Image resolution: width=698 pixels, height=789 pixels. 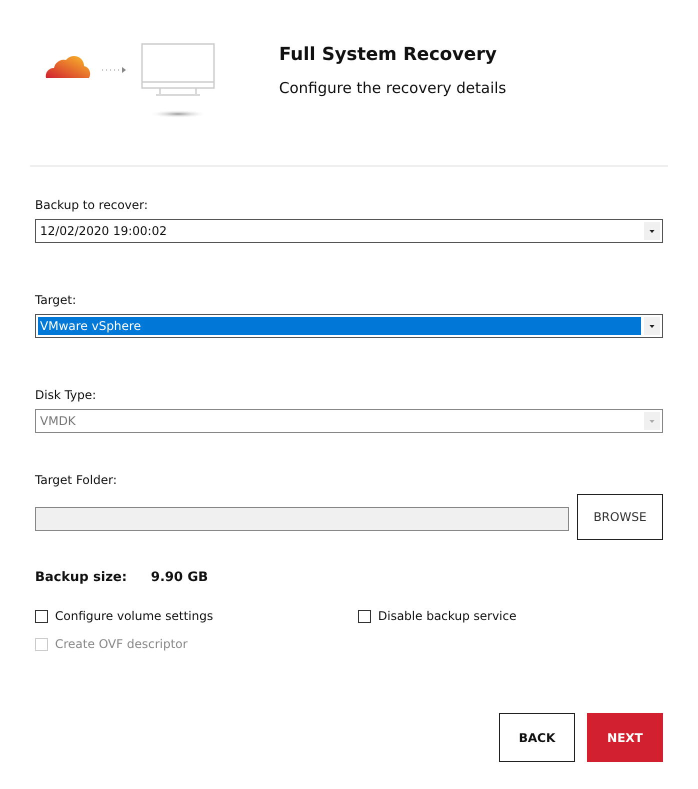 I want to click on dropdown: VMware vSphere, so click(x=349, y=326).